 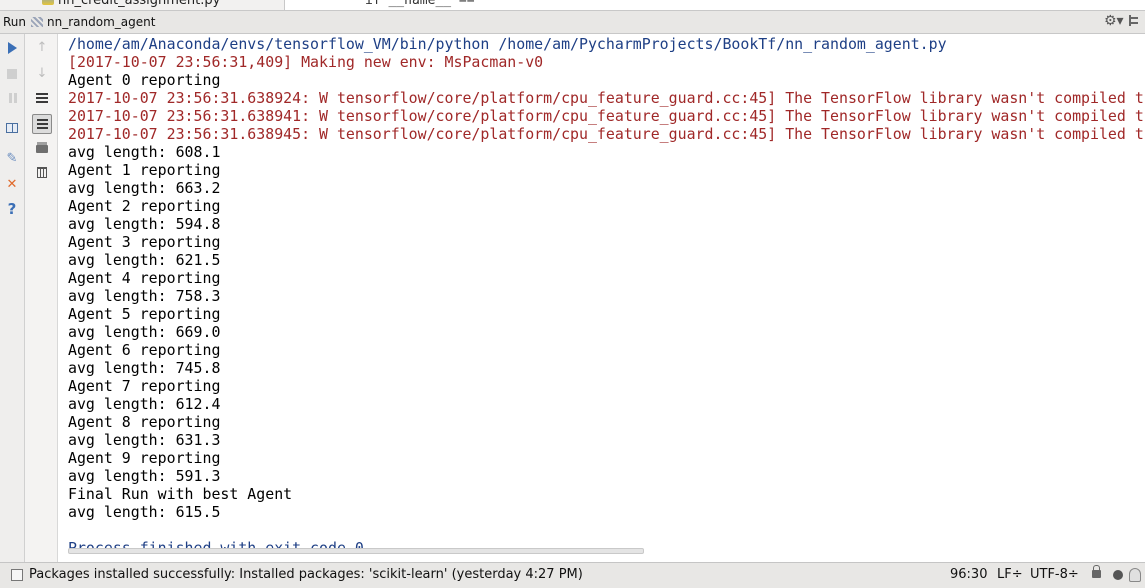 What do you see at coordinates (144, 512) in the screenshot?
I see `console-line: avg length: 615.5` at bounding box center [144, 512].